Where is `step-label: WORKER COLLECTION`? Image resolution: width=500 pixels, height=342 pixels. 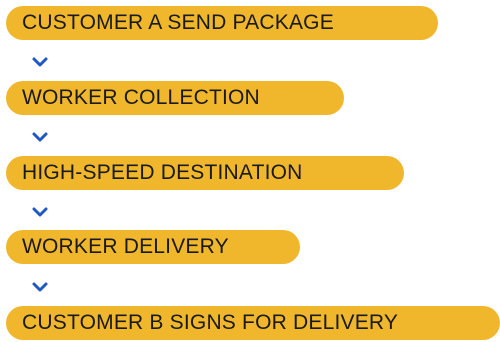 step-label: WORKER COLLECTION is located at coordinates (141, 97).